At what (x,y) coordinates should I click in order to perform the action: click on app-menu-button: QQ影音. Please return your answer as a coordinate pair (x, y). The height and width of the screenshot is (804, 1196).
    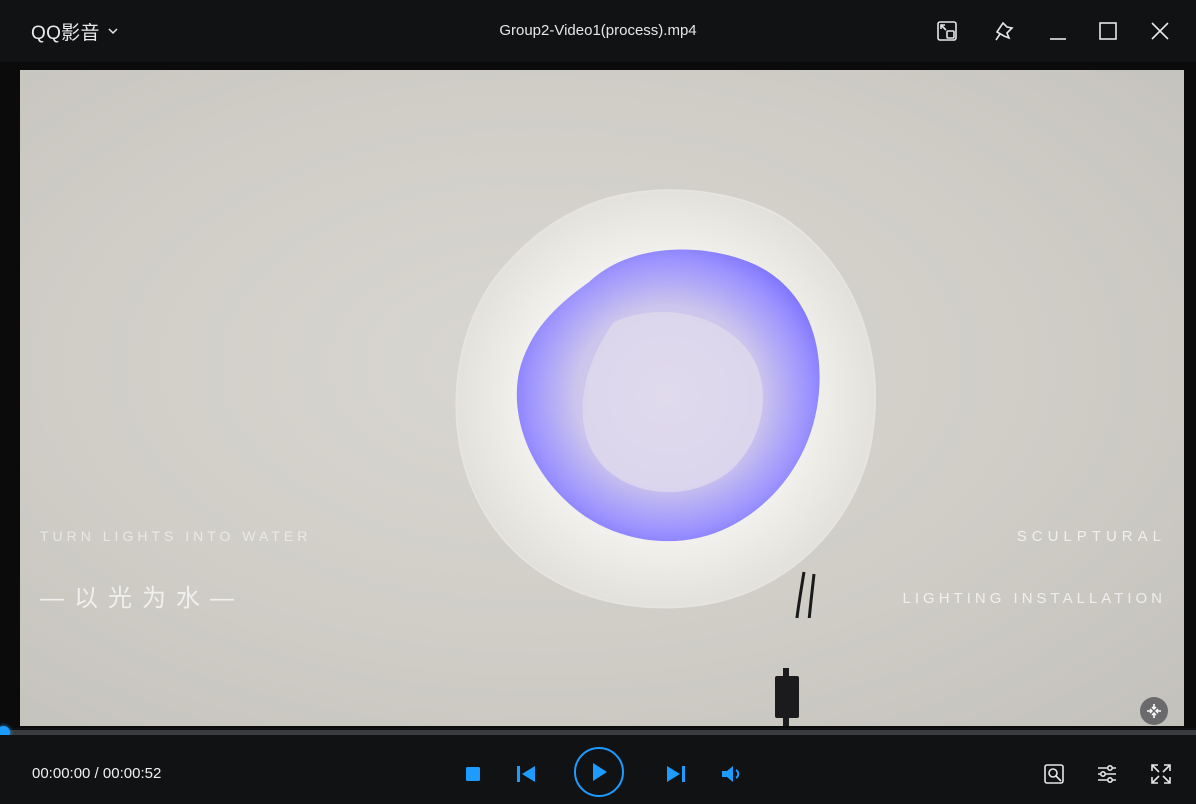
    Looking at the image, I should click on (75, 31).